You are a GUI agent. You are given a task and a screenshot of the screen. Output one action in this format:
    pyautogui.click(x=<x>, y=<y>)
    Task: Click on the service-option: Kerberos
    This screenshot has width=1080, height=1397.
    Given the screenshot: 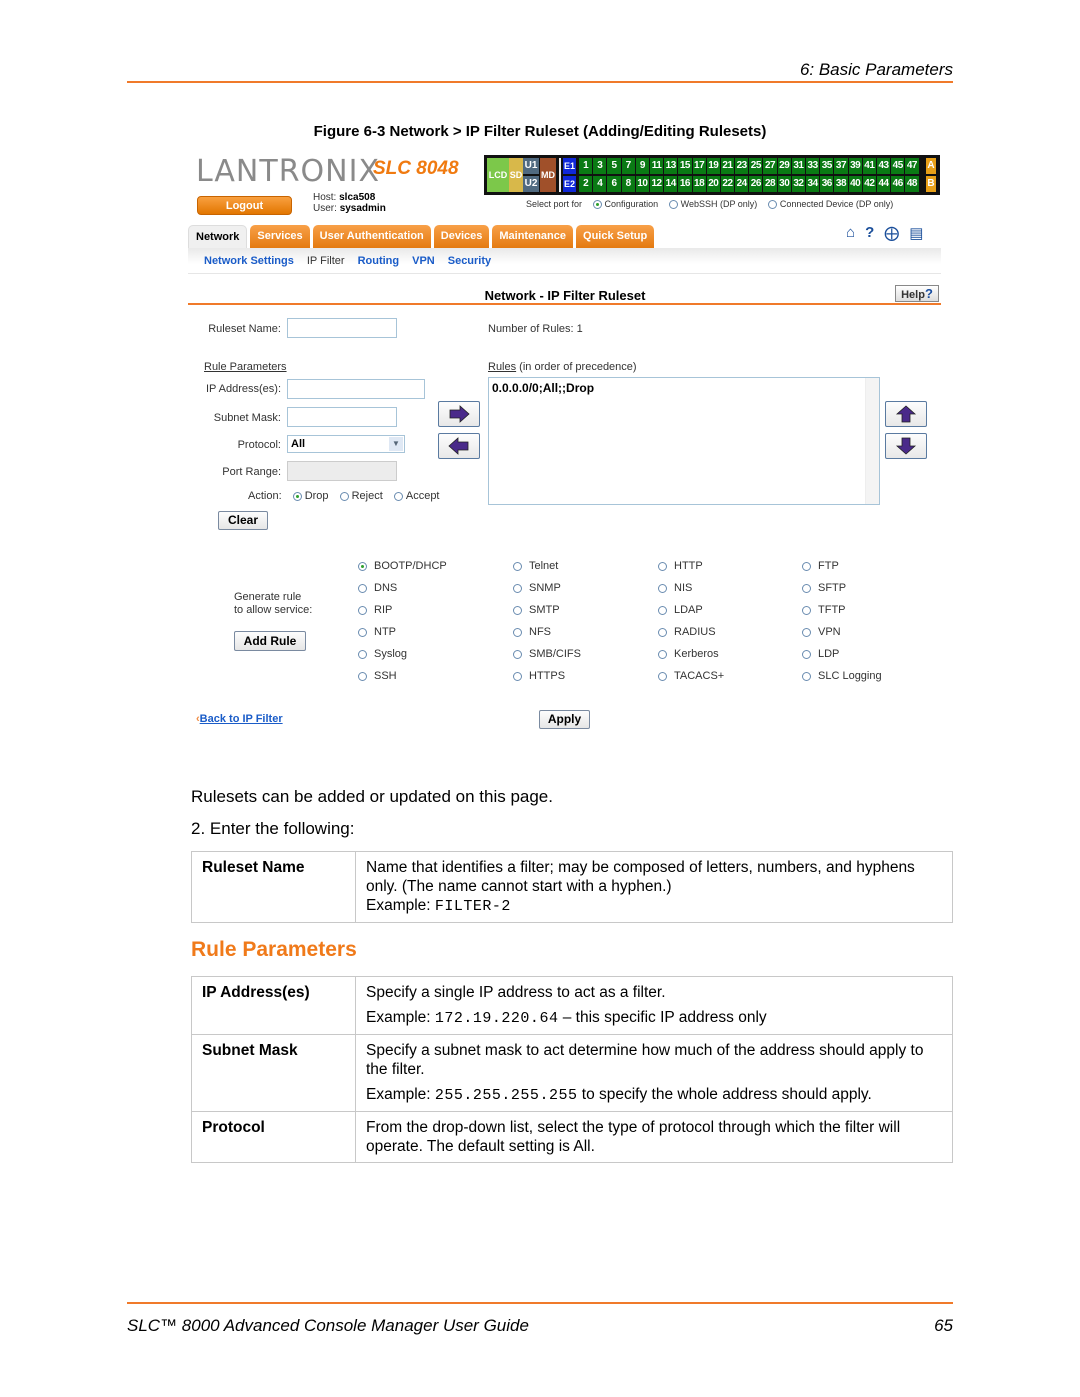 What is the action you would take?
    pyautogui.click(x=688, y=654)
    